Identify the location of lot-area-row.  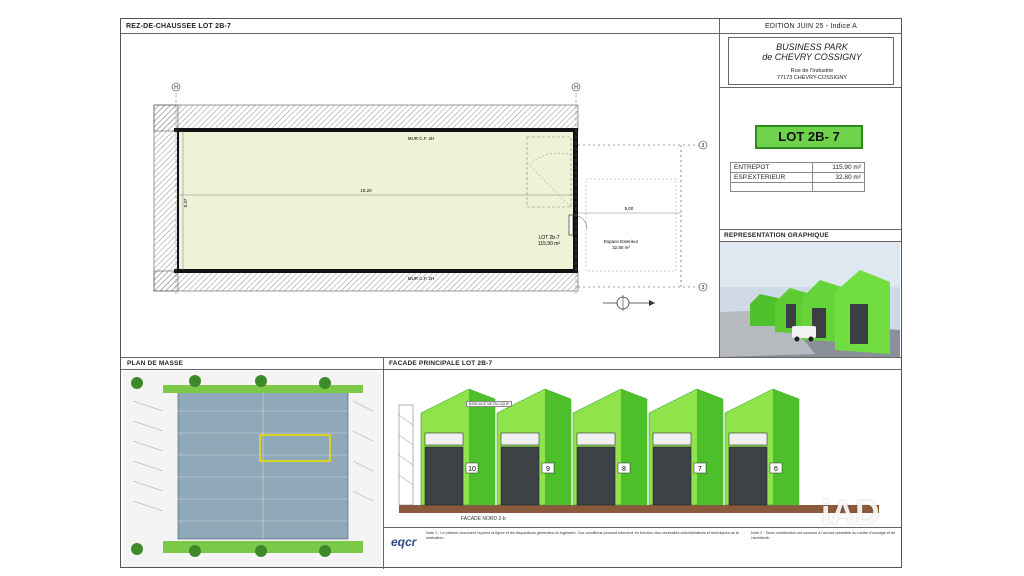
(797, 187).